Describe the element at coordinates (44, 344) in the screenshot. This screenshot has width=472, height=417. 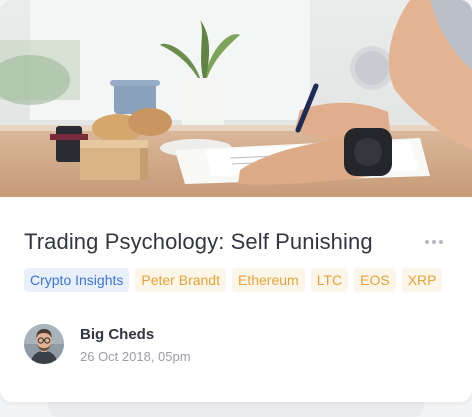
I see `avatar` at that location.